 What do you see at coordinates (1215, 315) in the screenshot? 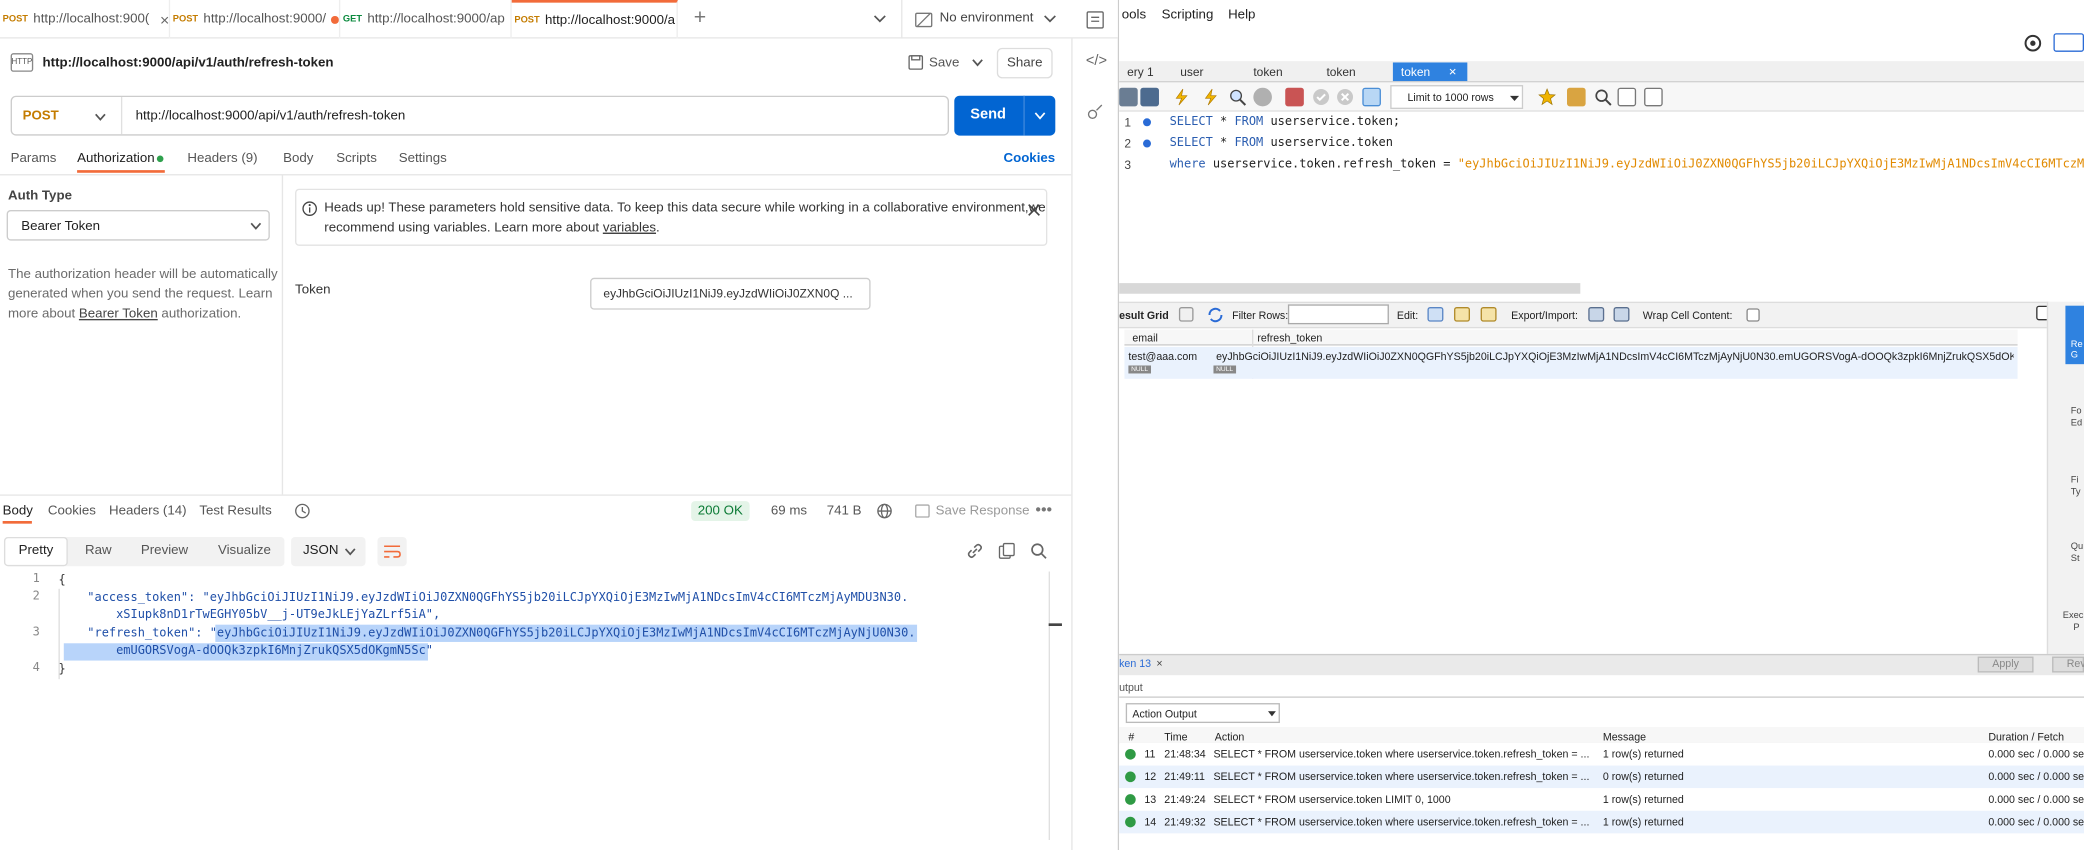
I see `refresh-icon` at bounding box center [1215, 315].